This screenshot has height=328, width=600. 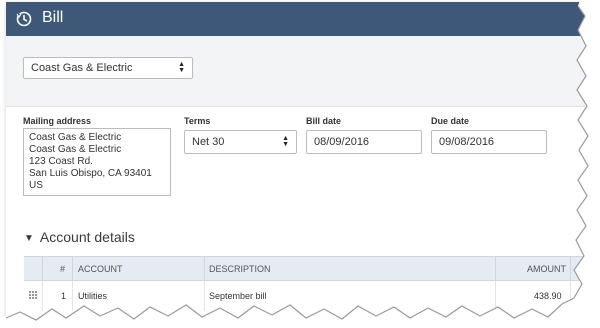 What do you see at coordinates (548, 296) in the screenshot?
I see `row-amount: 438.90` at bounding box center [548, 296].